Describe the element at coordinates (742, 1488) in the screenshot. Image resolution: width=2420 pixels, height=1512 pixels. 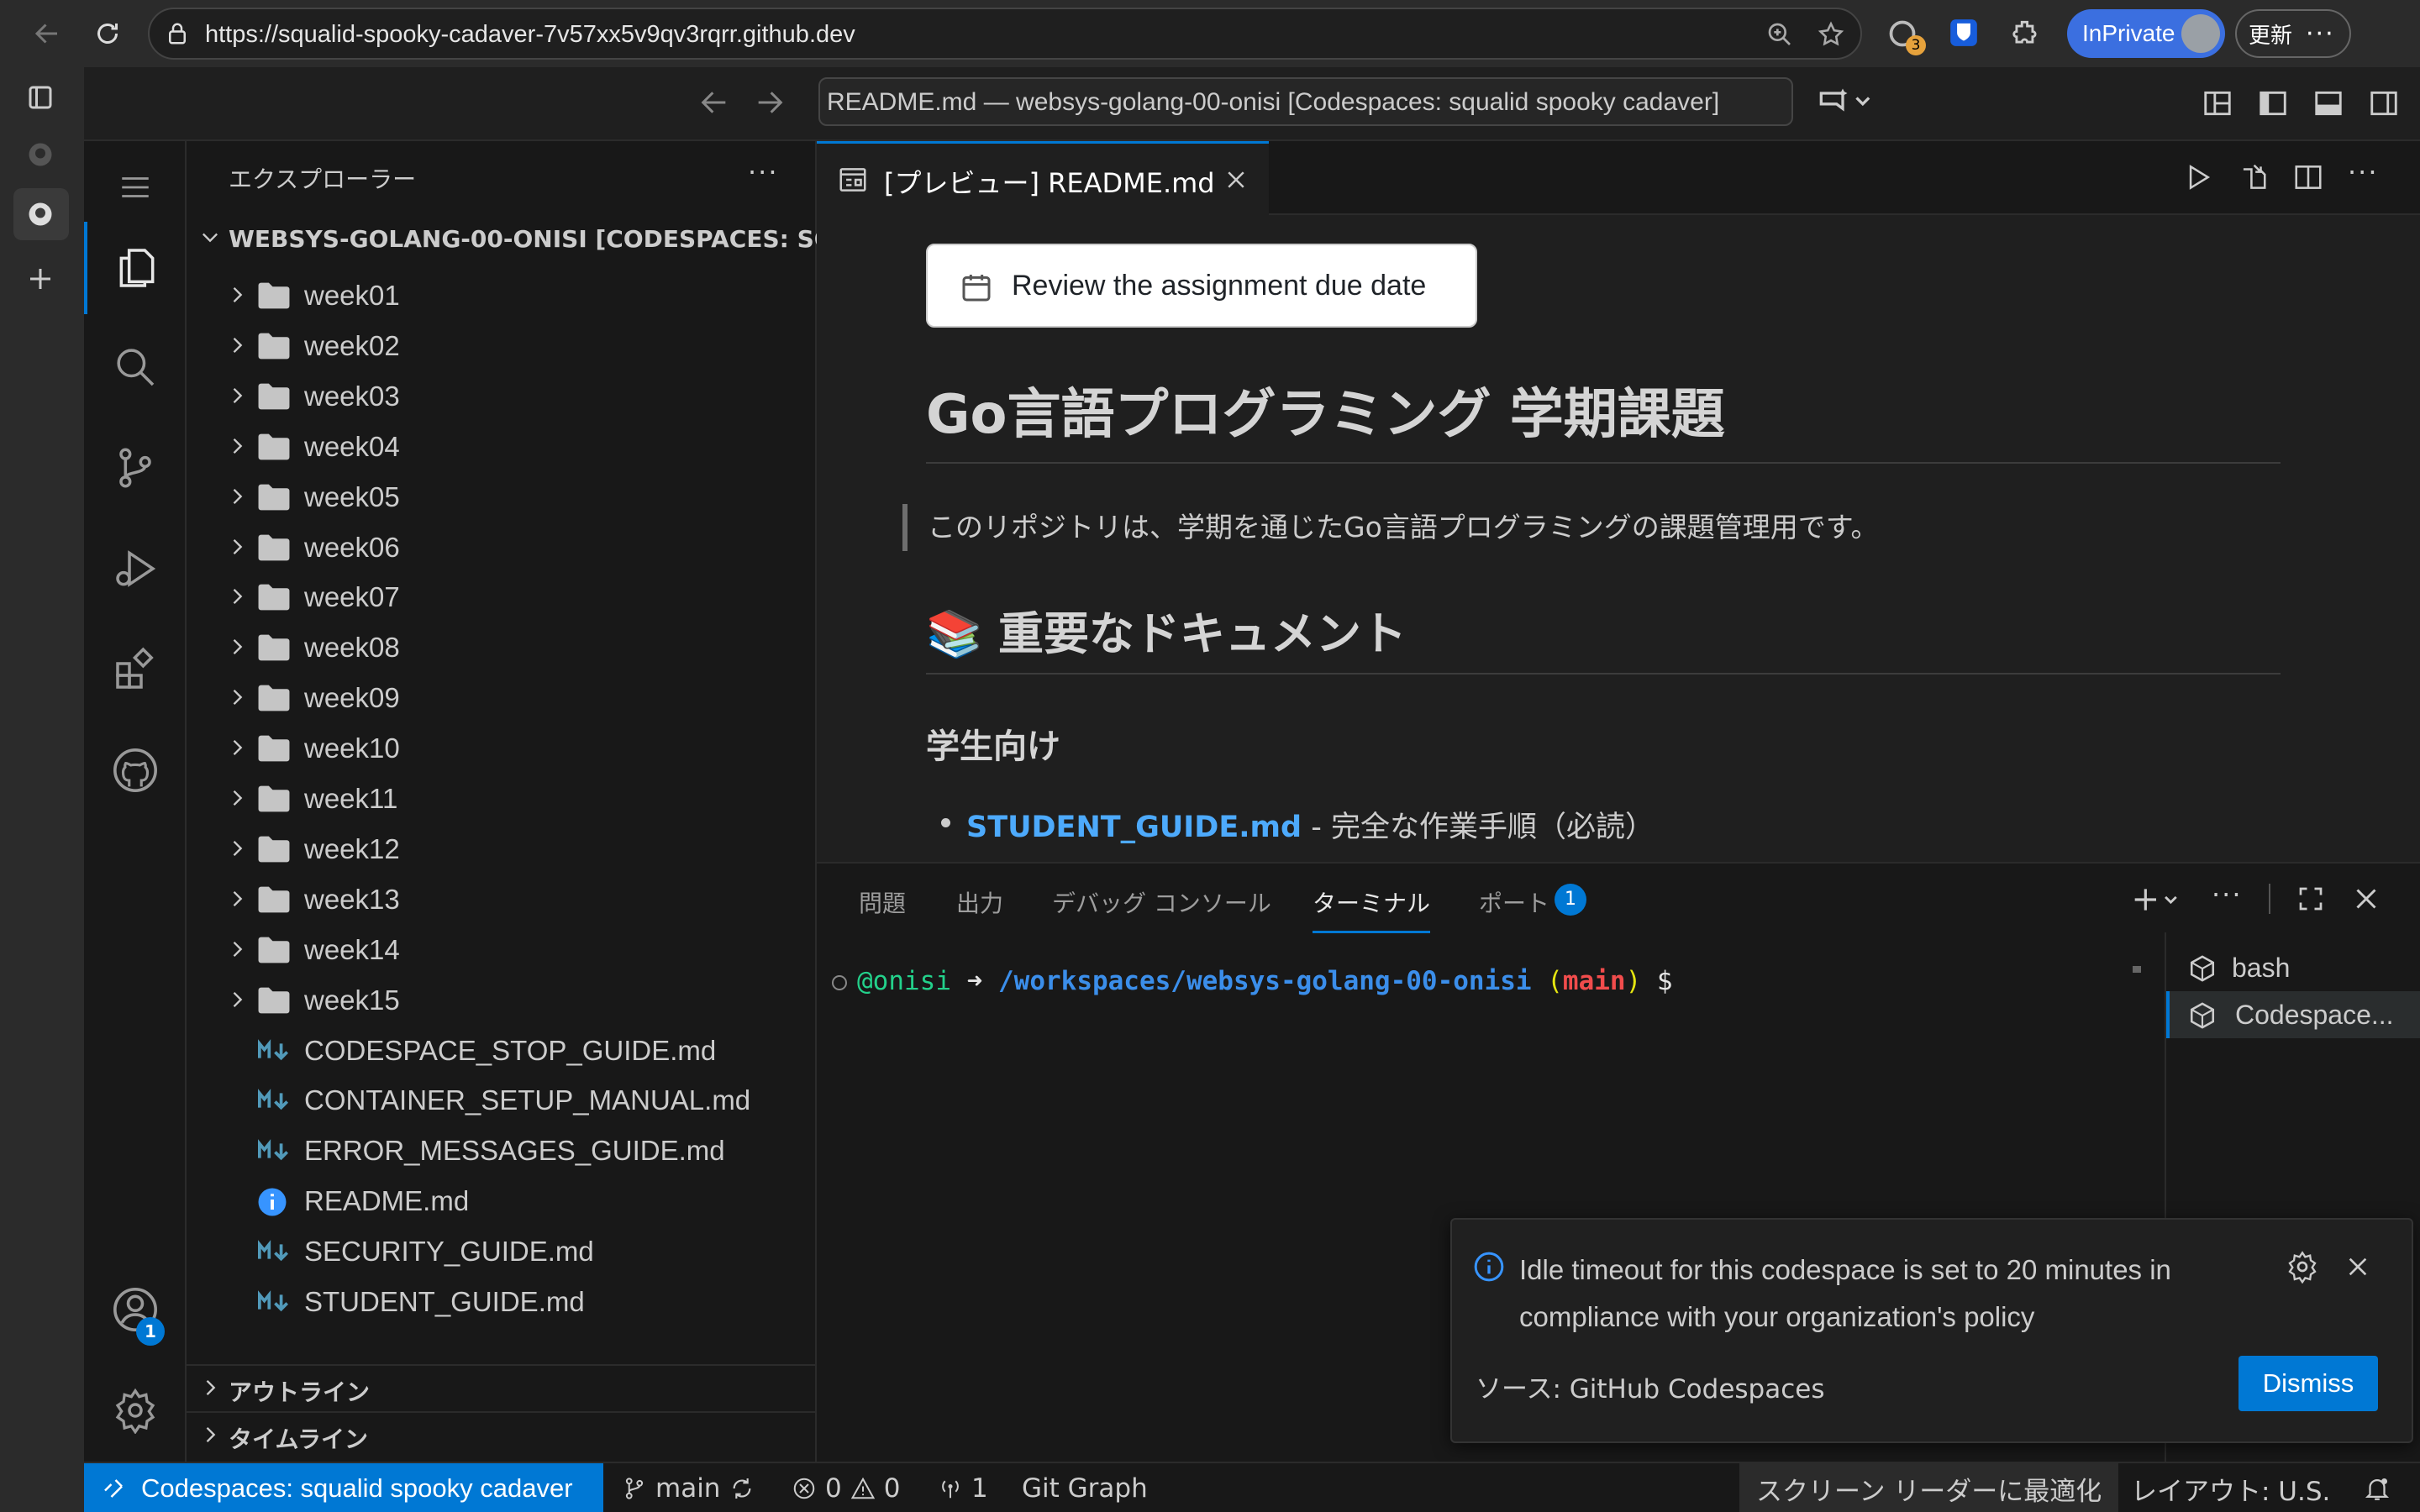
I see `sync-icon` at that location.